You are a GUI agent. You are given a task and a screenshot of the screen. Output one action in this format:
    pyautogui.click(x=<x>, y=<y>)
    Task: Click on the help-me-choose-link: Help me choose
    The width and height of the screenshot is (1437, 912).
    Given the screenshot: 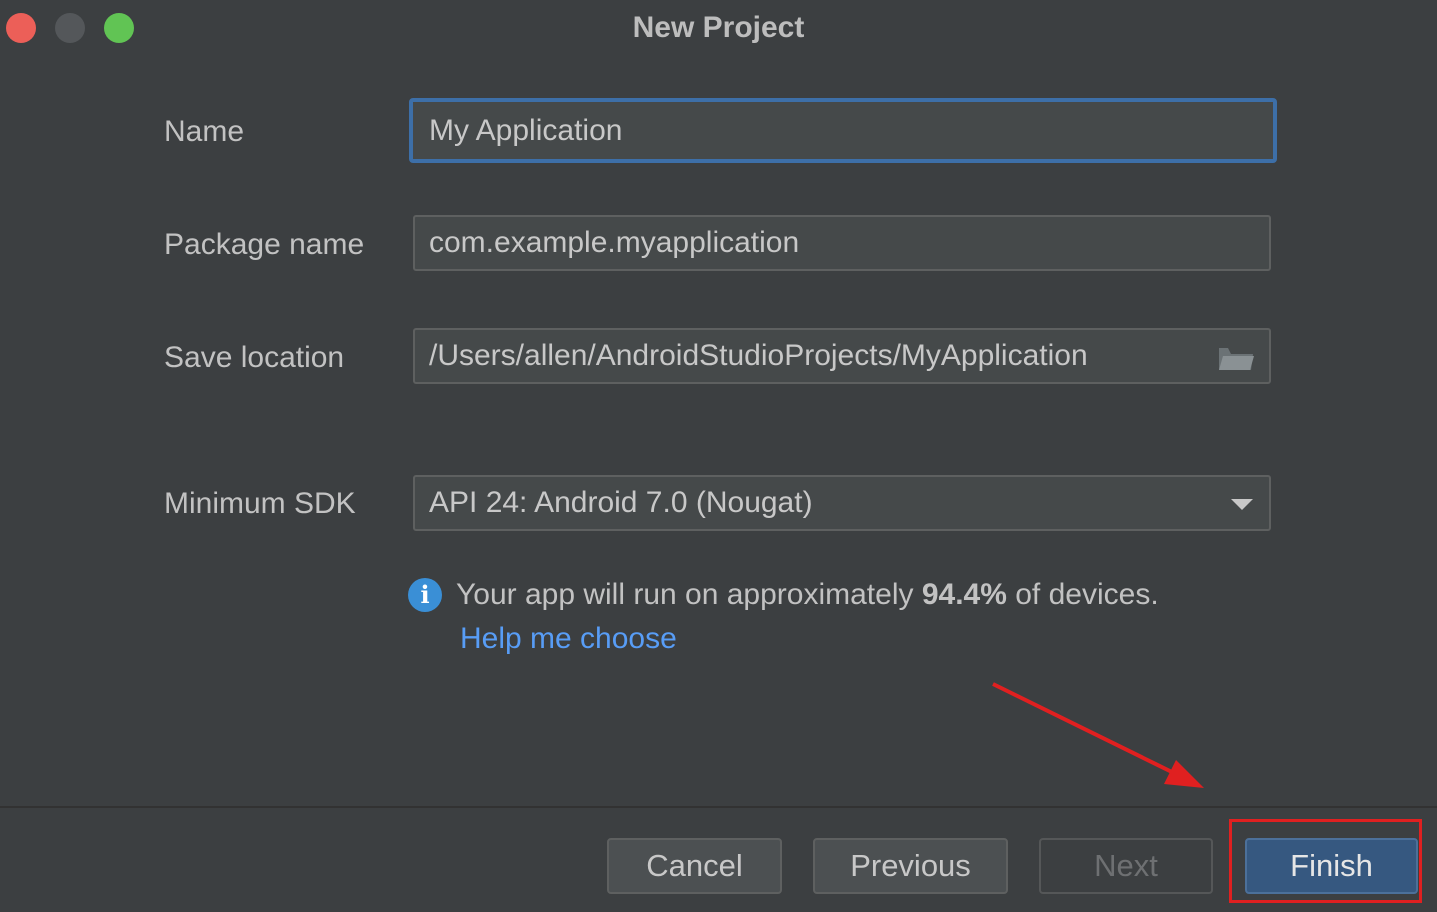 What is the action you would take?
    pyautogui.click(x=568, y=639)
    